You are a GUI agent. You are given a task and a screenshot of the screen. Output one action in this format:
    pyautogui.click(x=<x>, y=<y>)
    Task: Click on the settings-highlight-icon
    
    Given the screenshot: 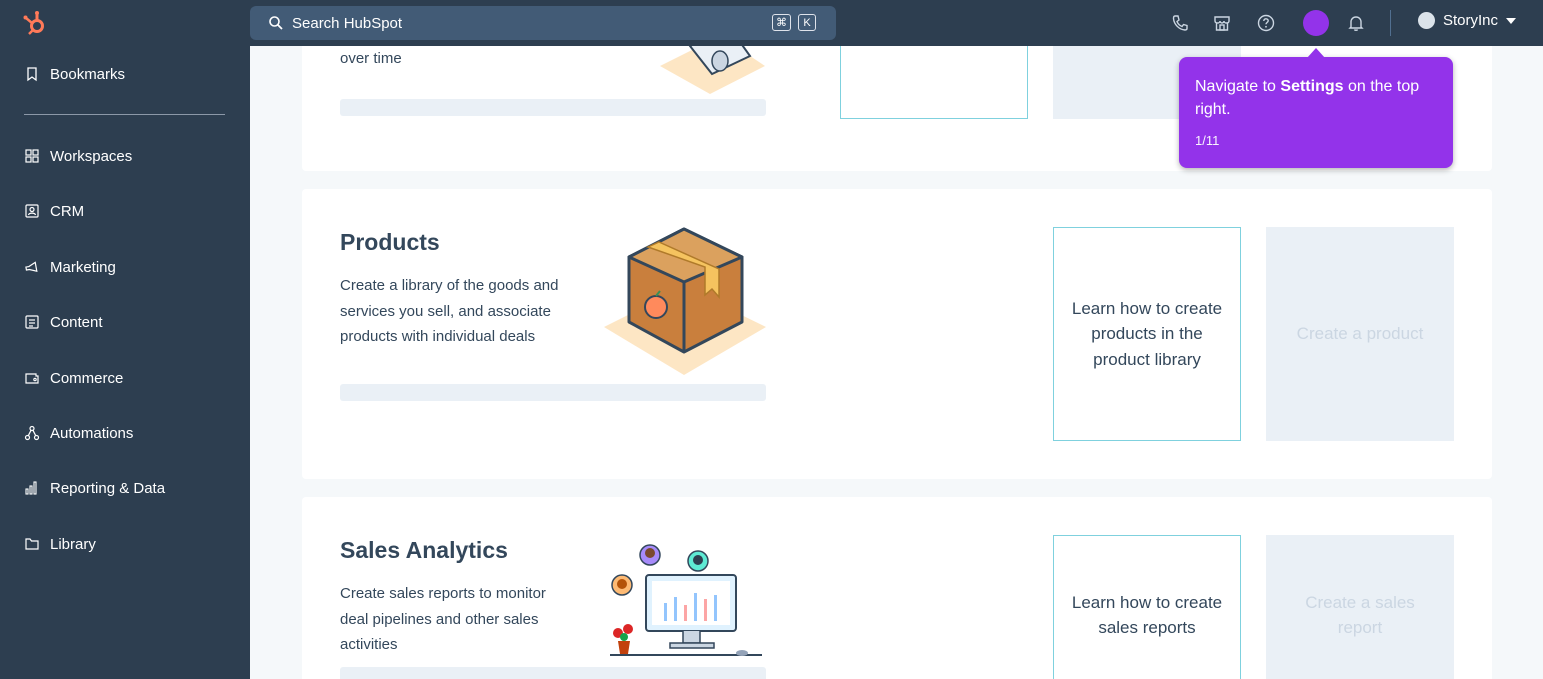 What is the action you would take?
    pyautogui.click(x=1316, y=23)
    